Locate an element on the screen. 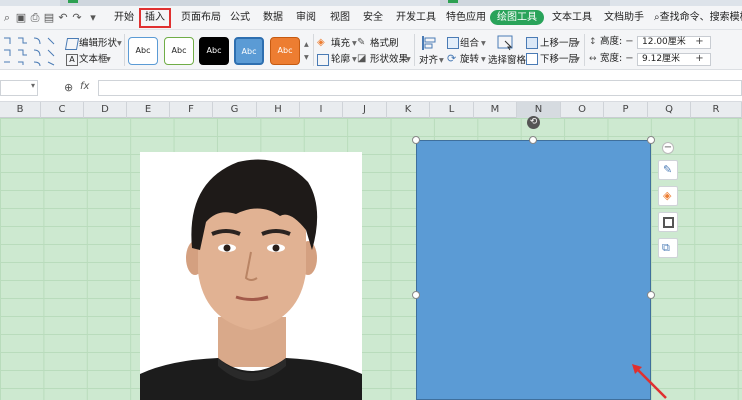  outline-button: 轮廓 is located at coordinates (340, 60).